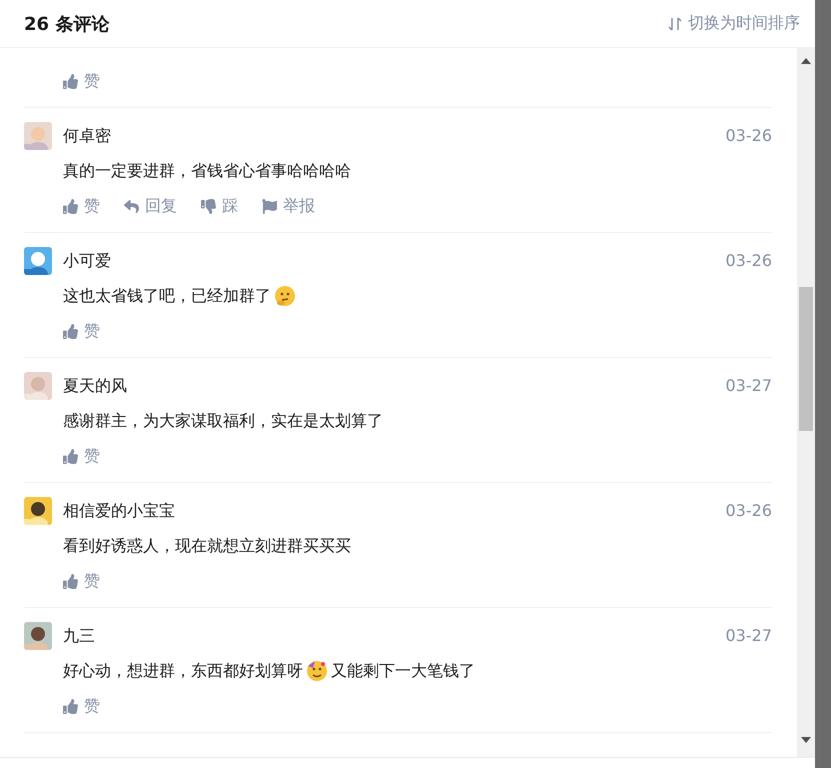 The width and height of the screenshot is (831, 768). Describe the element at coordinates (67, 24) in the screenshot. I see `comment-count-title: 26 条评论` at that location.